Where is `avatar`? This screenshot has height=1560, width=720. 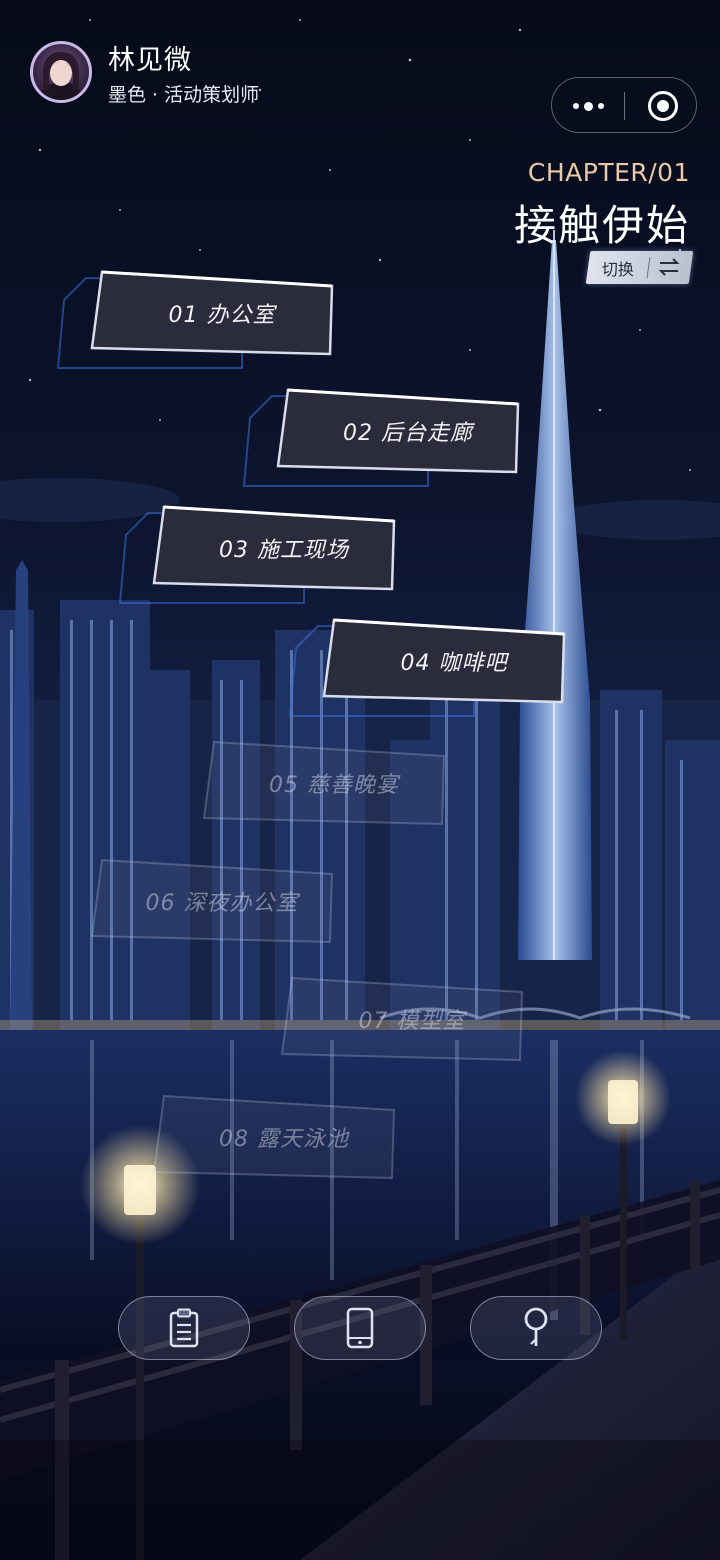 avatar is located at coordinates (61, 72).